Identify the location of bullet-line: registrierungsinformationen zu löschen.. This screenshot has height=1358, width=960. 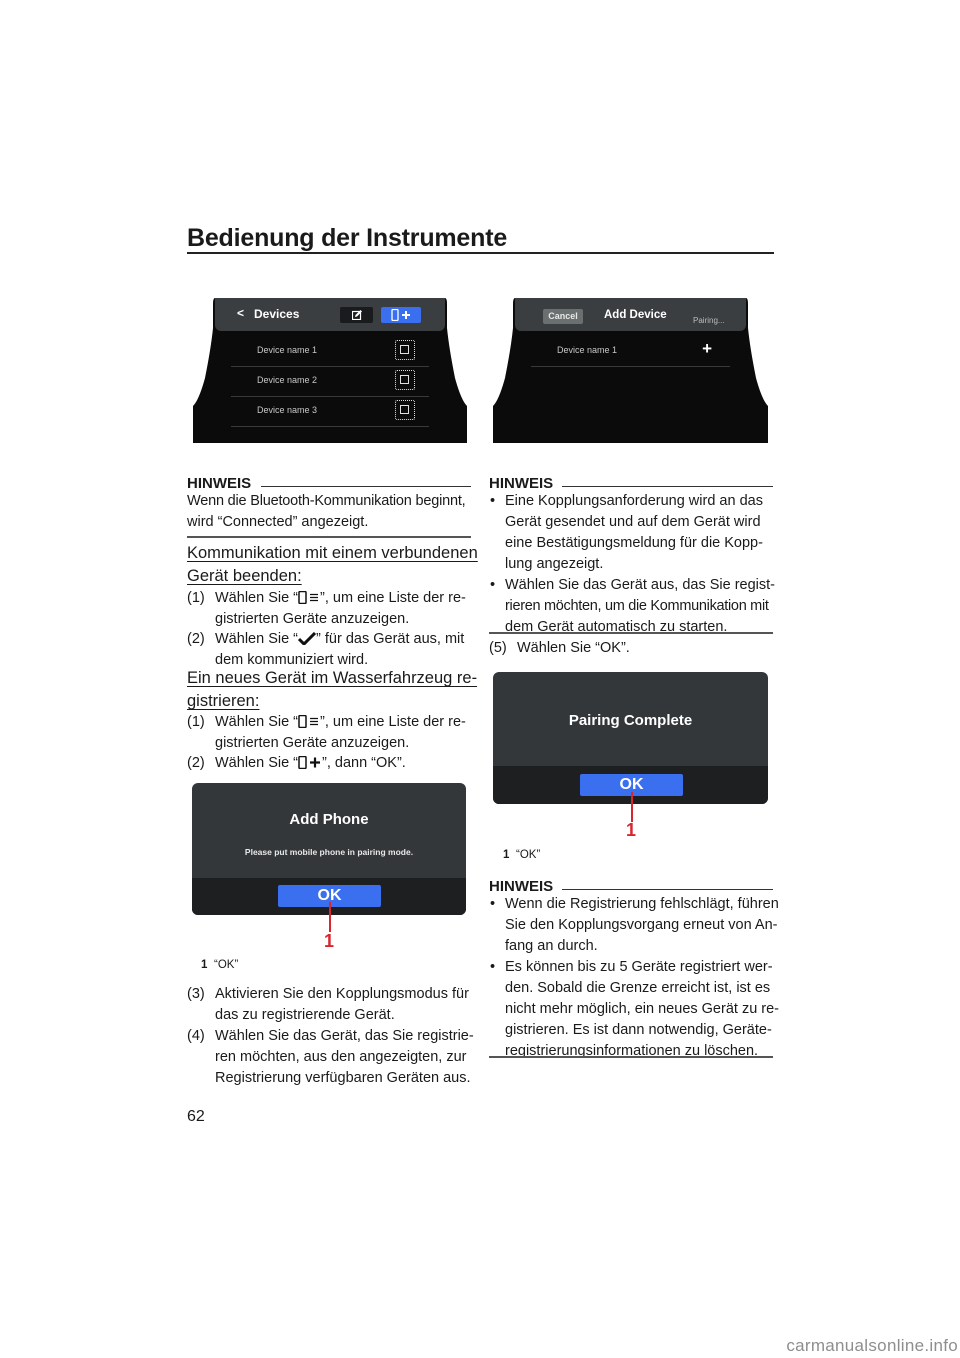
(632, 1051).